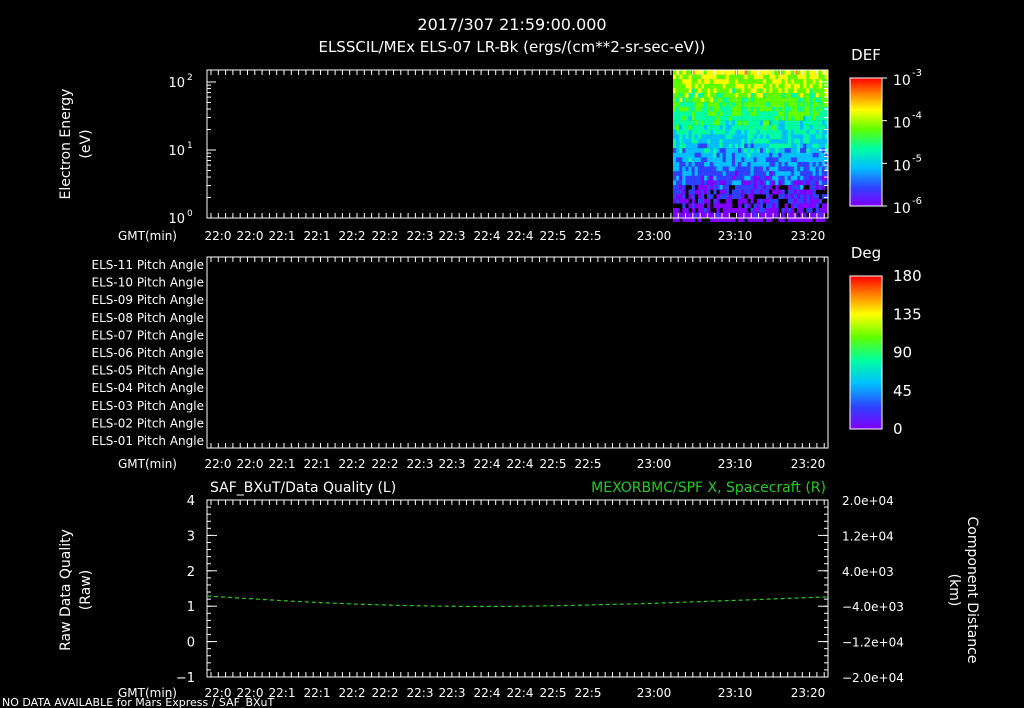 The height and width of the screenshot is (708, 1024). Describe the element at coordinates (191, 643) in the screenshot. I see `quality-left-tick-label: 0` at that location.